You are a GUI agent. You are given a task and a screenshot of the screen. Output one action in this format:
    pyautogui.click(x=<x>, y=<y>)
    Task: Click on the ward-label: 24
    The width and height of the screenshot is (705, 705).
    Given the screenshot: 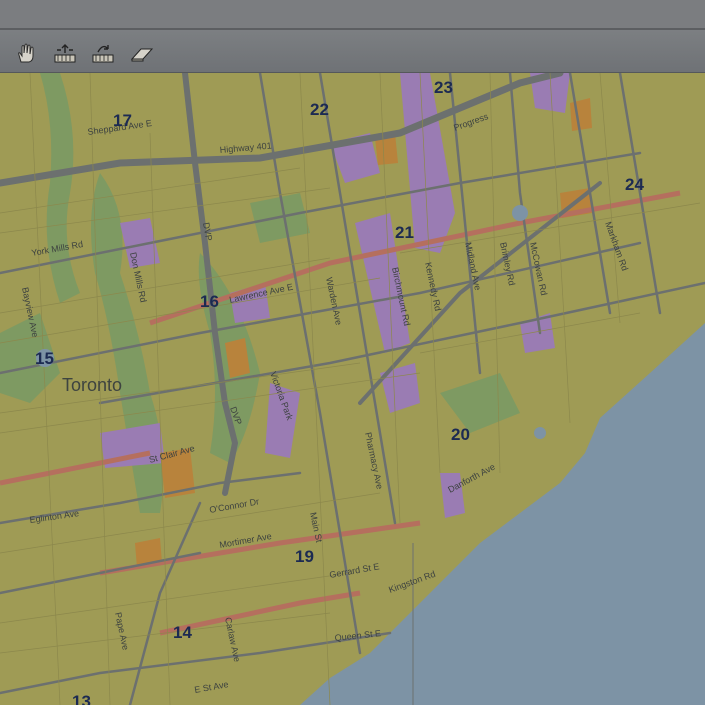 What is the action you would take?
    pyautogui.click(x=634, y=184)
    